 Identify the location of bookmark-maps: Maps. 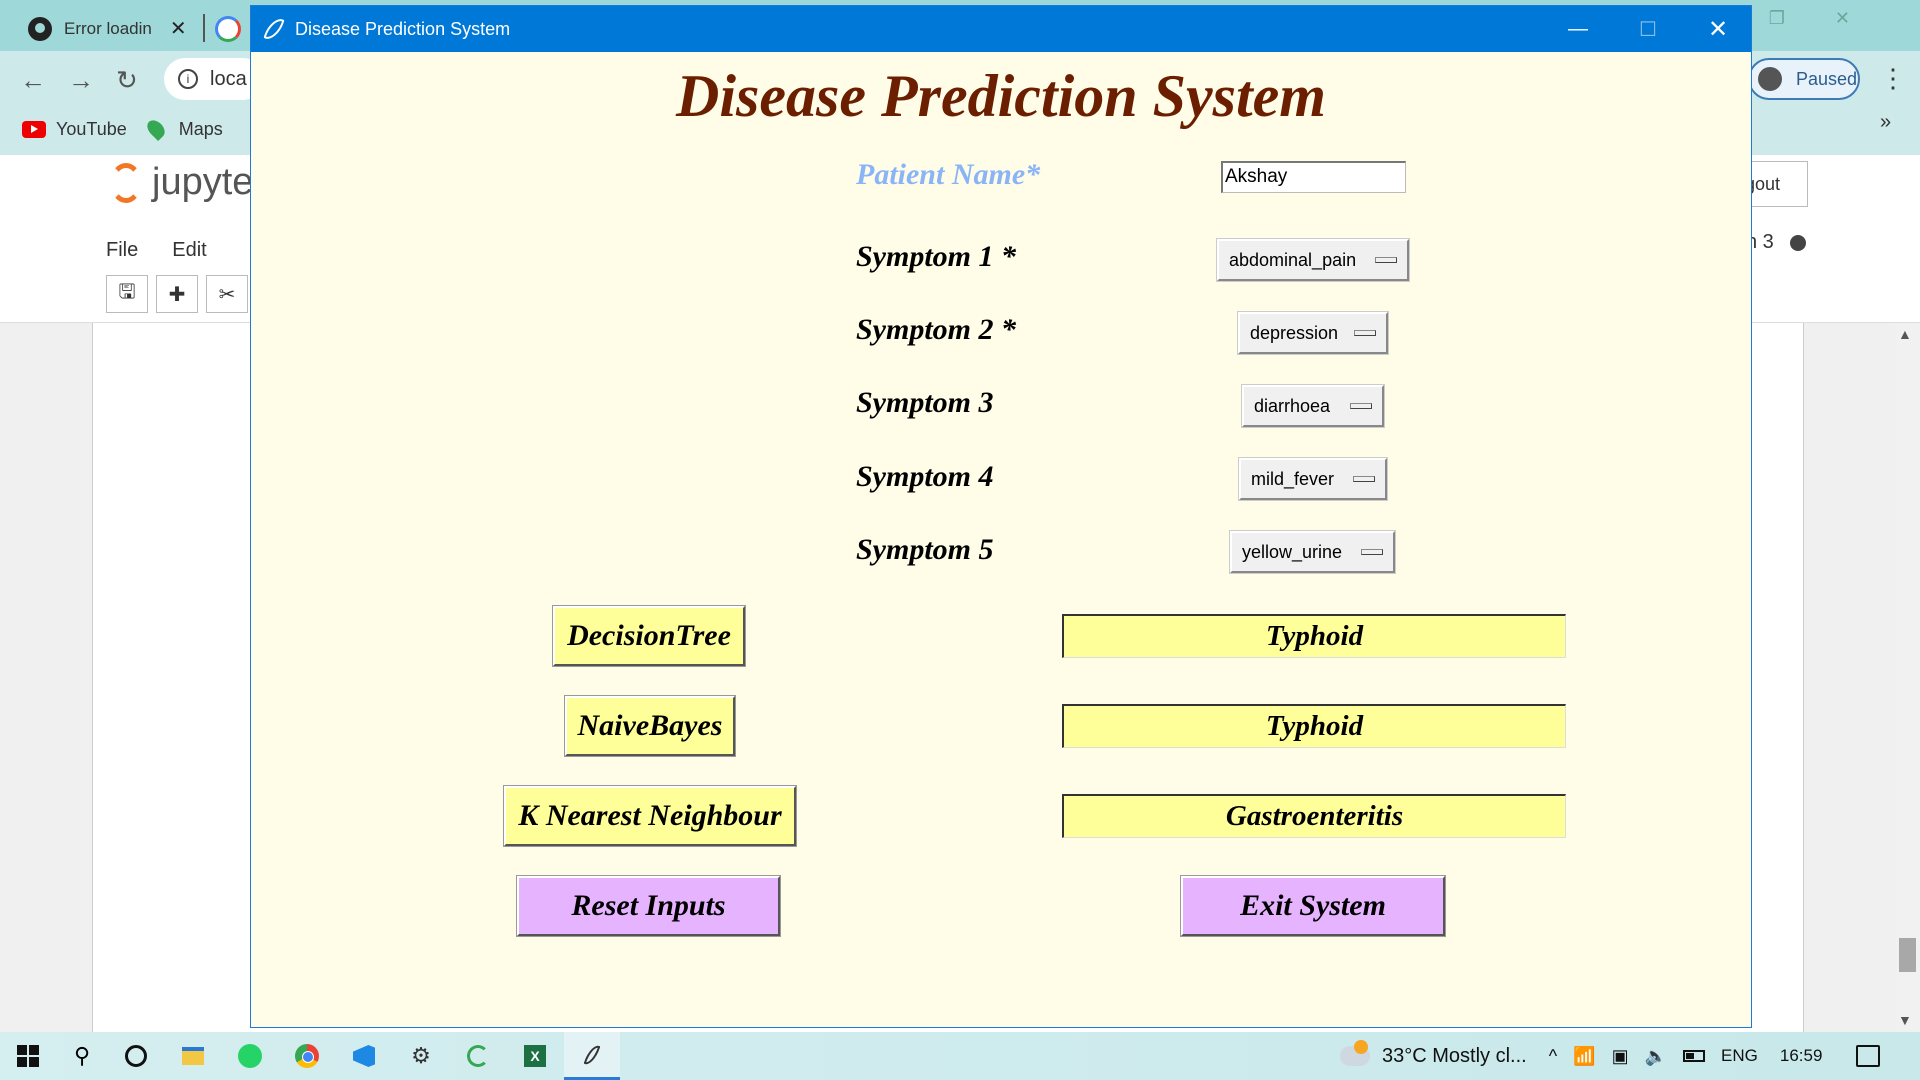
(183, 129).